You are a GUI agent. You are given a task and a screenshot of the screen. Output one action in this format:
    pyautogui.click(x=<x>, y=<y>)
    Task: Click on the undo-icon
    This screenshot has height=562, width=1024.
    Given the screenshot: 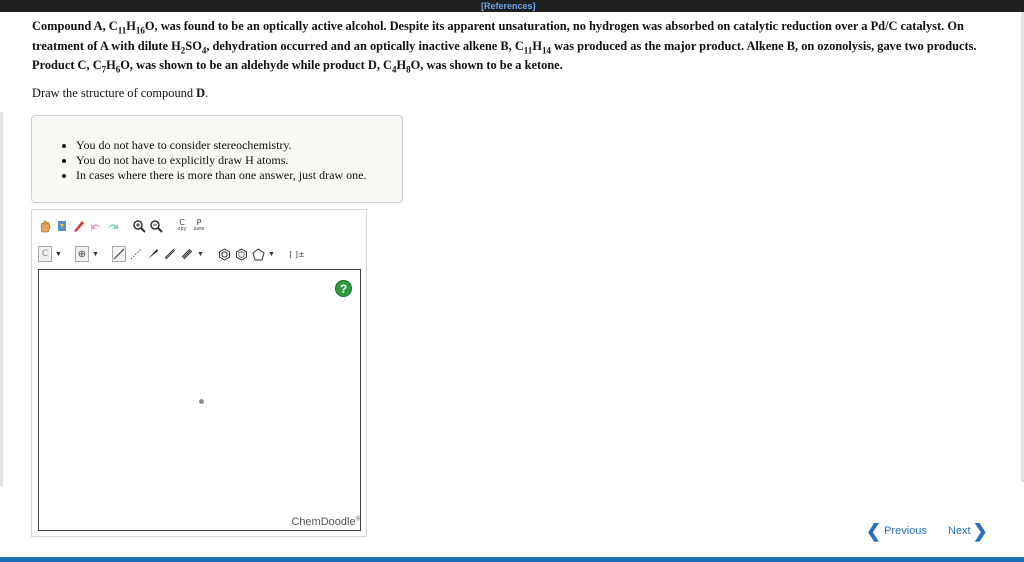 What is the action you would take?
    pyautogui.click(x=96, y=226)
    